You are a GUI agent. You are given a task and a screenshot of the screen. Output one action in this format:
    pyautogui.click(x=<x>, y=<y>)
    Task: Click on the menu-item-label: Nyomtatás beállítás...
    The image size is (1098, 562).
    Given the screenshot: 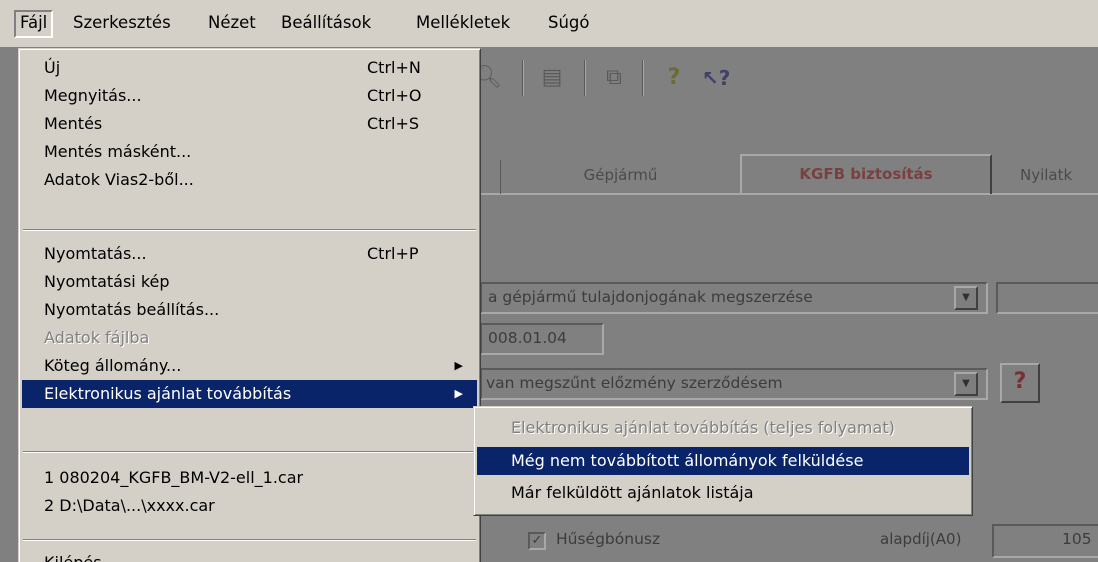 What is the action you would take?
    pyautogui.click(x=132, y=309)
    